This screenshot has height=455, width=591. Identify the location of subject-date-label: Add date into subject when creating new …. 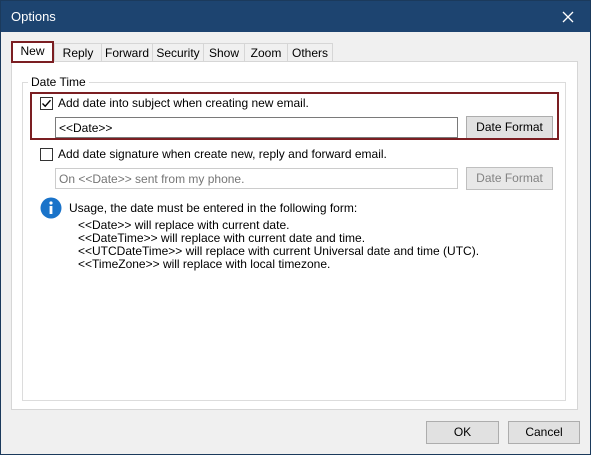
(183, 103).